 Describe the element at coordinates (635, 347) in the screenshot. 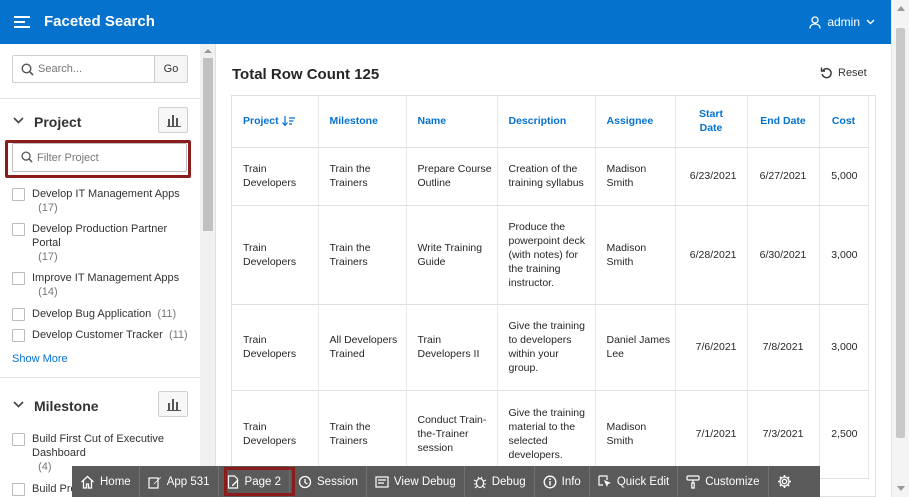

I see `cell-assignee: Daniel James Lee` at that location.